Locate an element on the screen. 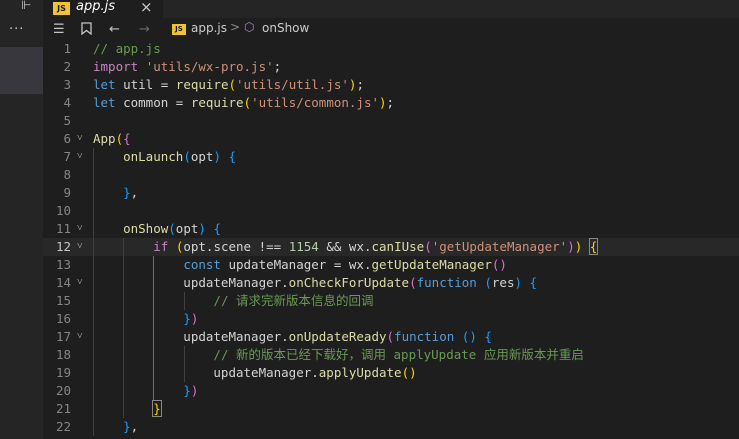  line-number: 8 is located at coordinates (67, 174).